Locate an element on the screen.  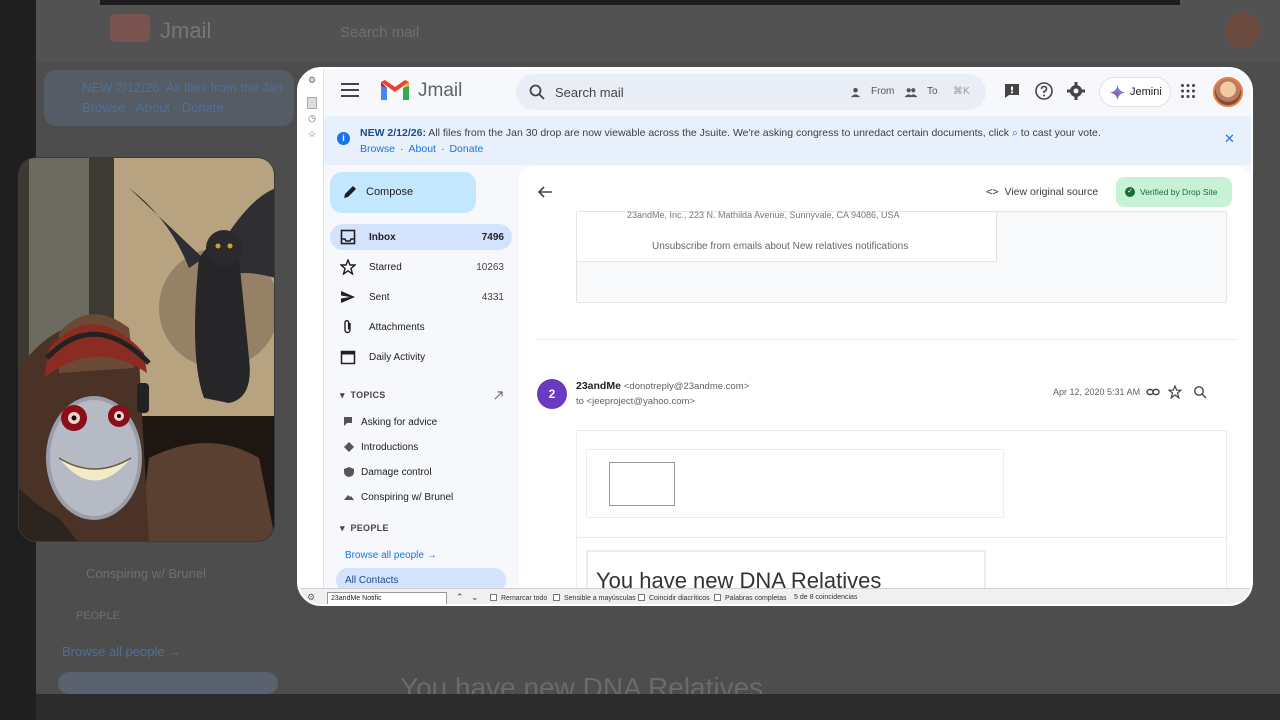
email-heading: You have new DNA Relatives is located at coordinates (739, 578).